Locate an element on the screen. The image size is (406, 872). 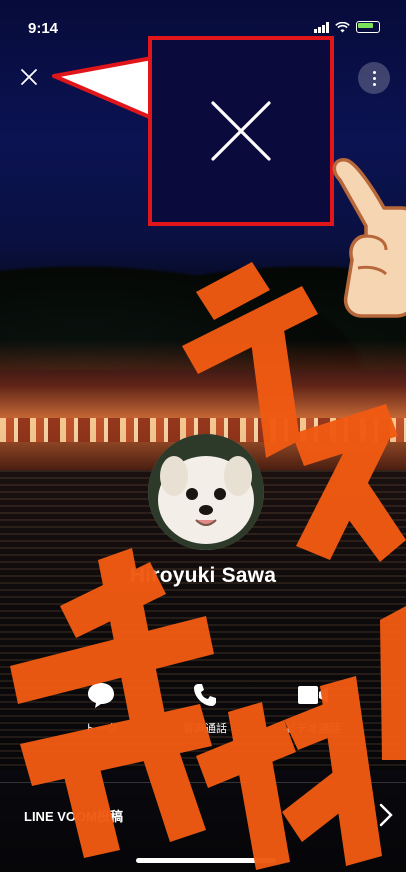
close-button is located at coordinates (29, 77).